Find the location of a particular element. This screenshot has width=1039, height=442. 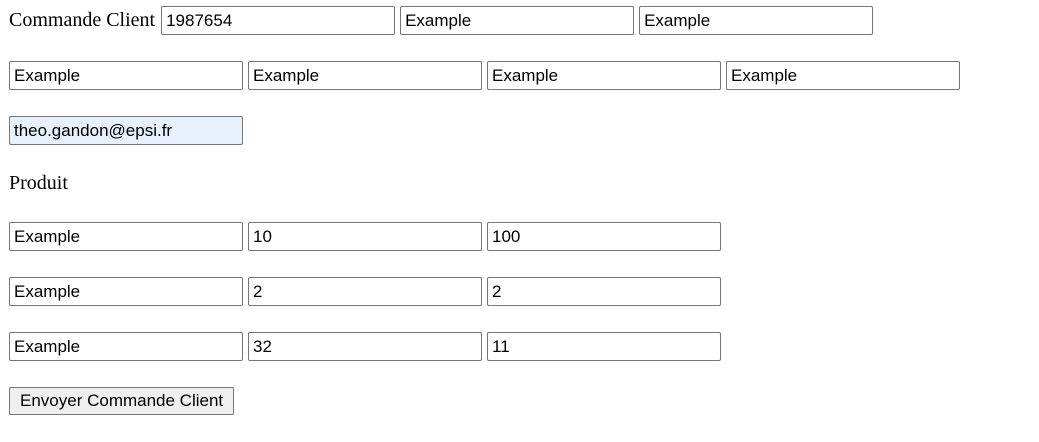

client-id-input is located at coordinates (278, 20).